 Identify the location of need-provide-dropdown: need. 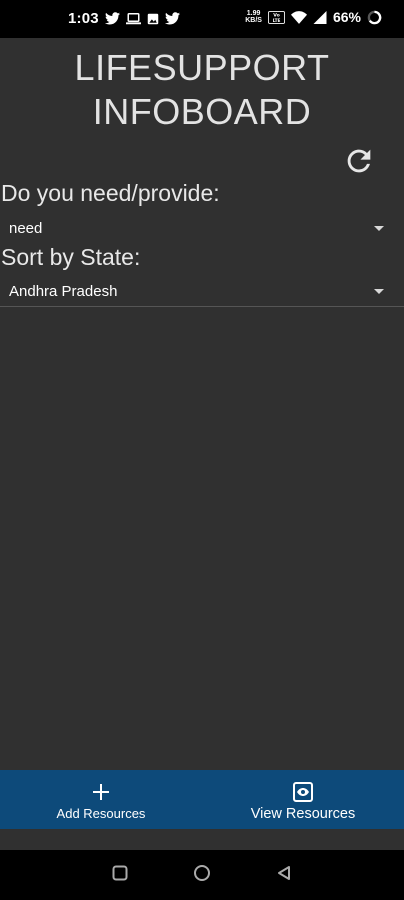
(202, 228).